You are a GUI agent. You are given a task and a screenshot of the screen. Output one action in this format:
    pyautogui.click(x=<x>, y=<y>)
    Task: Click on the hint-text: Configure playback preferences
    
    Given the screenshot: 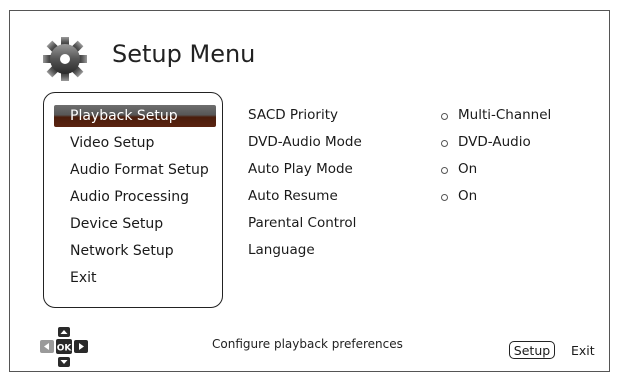 What is the action you would take?
    pyautogui.click(x=307, y=344)
    